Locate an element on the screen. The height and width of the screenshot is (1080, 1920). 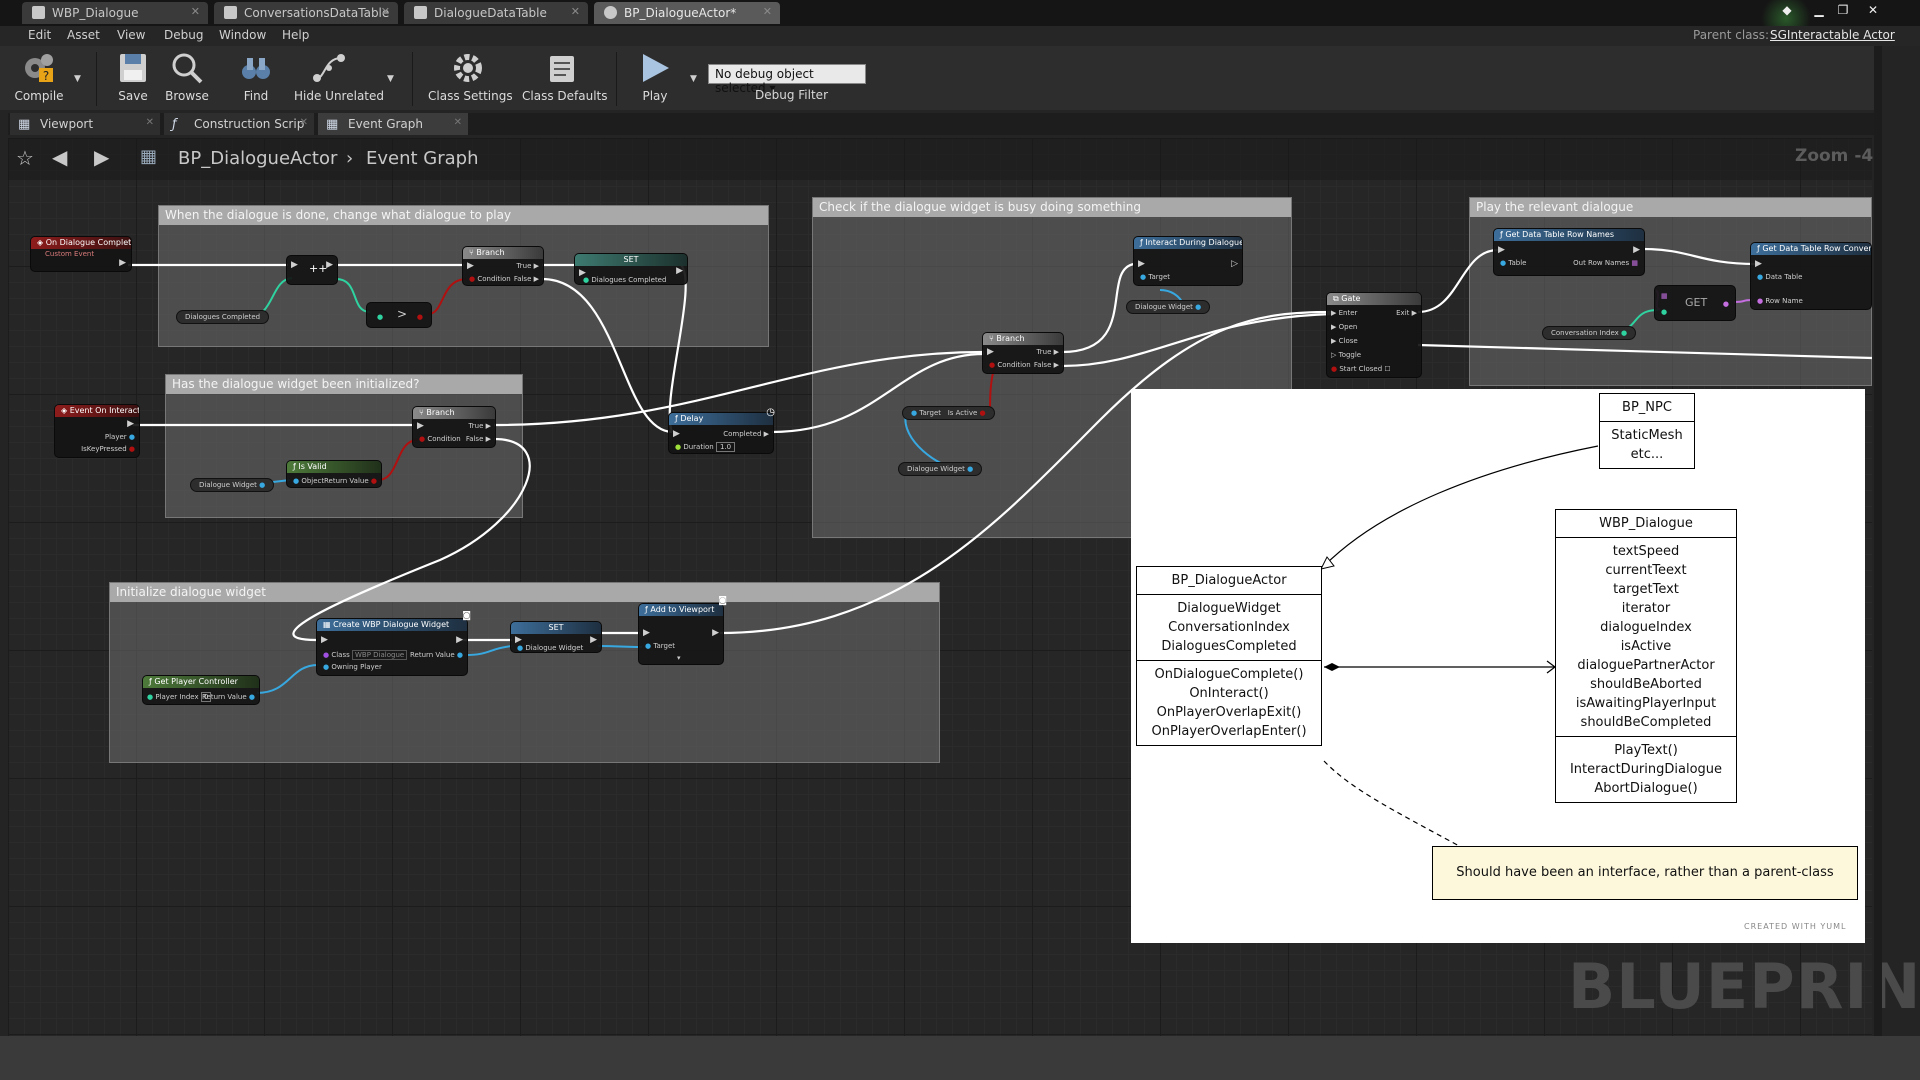
uml-attribute: iterator is located at coordinates (1646, 608).